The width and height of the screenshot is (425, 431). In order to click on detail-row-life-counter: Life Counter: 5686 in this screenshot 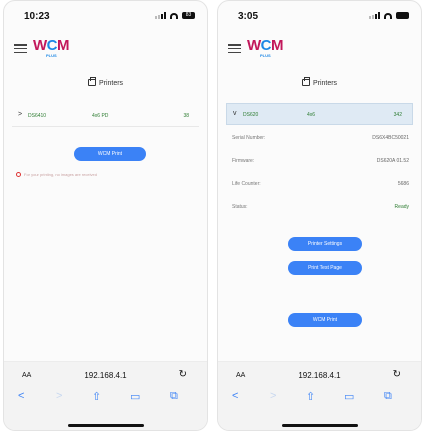, I will do `click(320, 192)`.